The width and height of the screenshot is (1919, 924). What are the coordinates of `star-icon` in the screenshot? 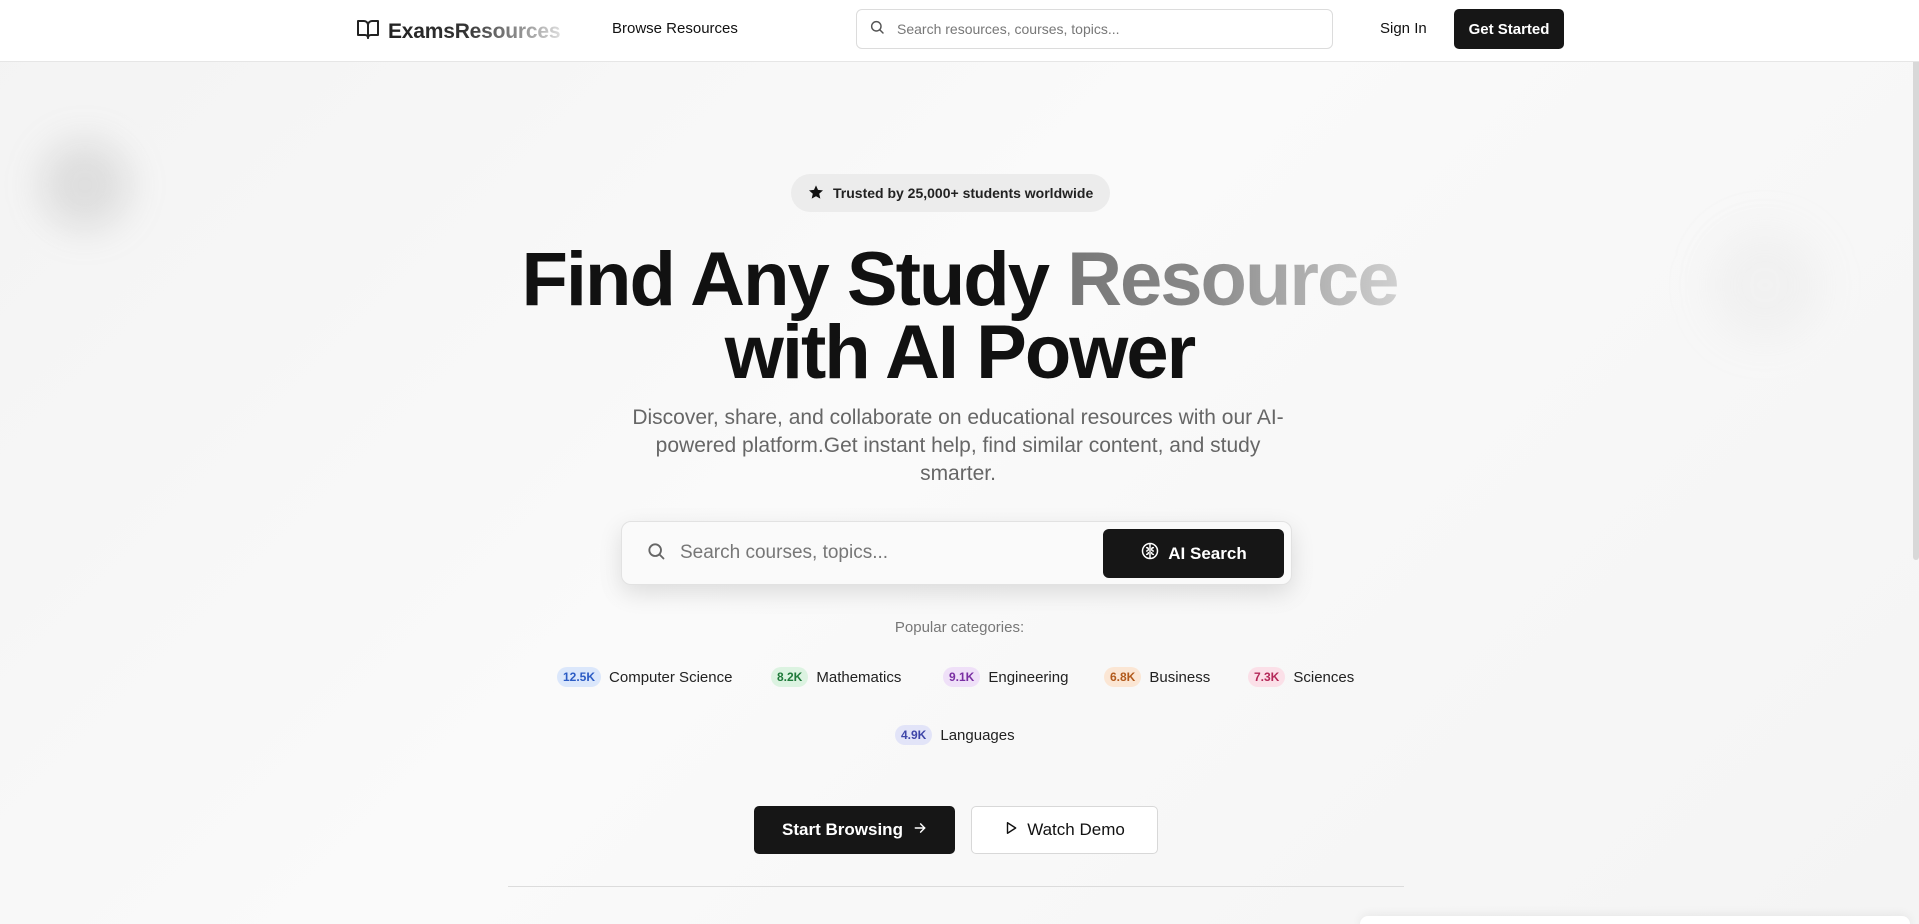 It's located at (816, 193).